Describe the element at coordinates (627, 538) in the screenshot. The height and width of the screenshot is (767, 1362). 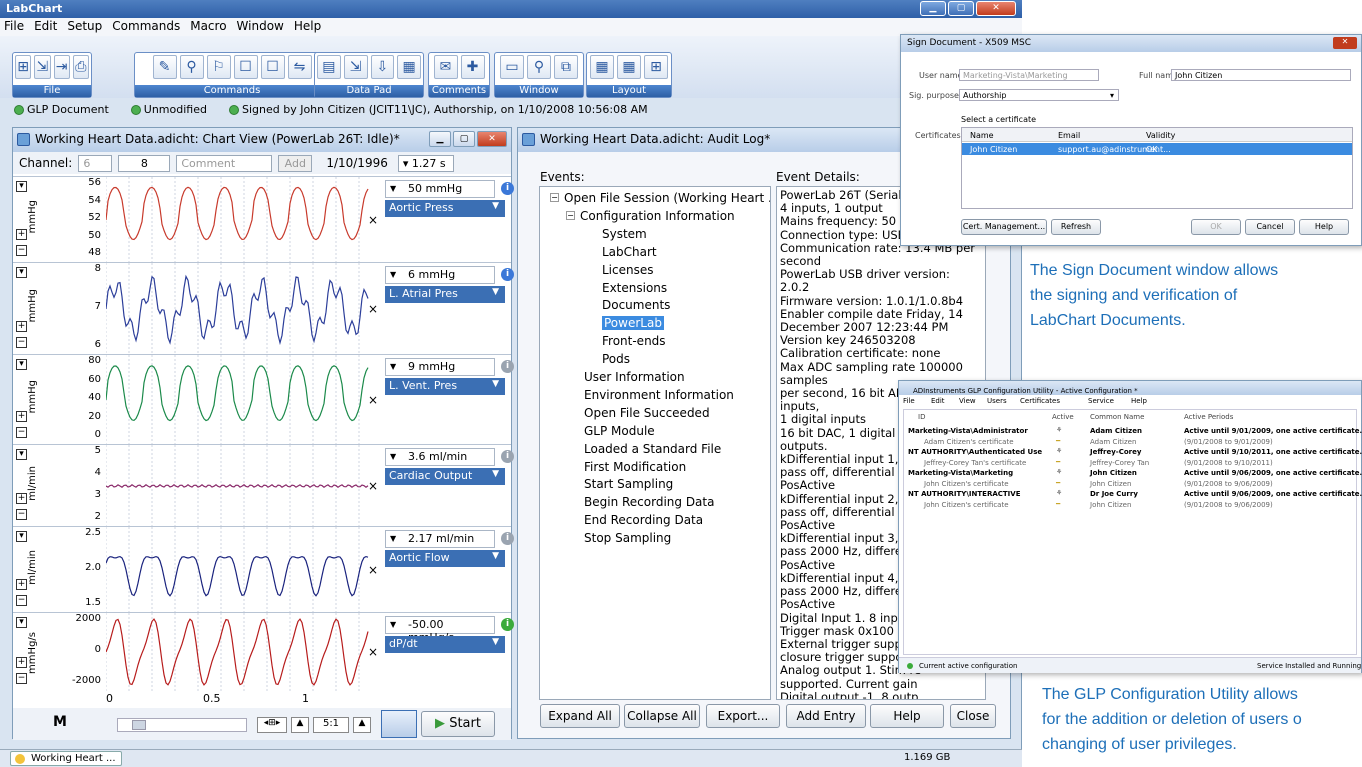
I see `tree-item: Stop Sampling` at that location.